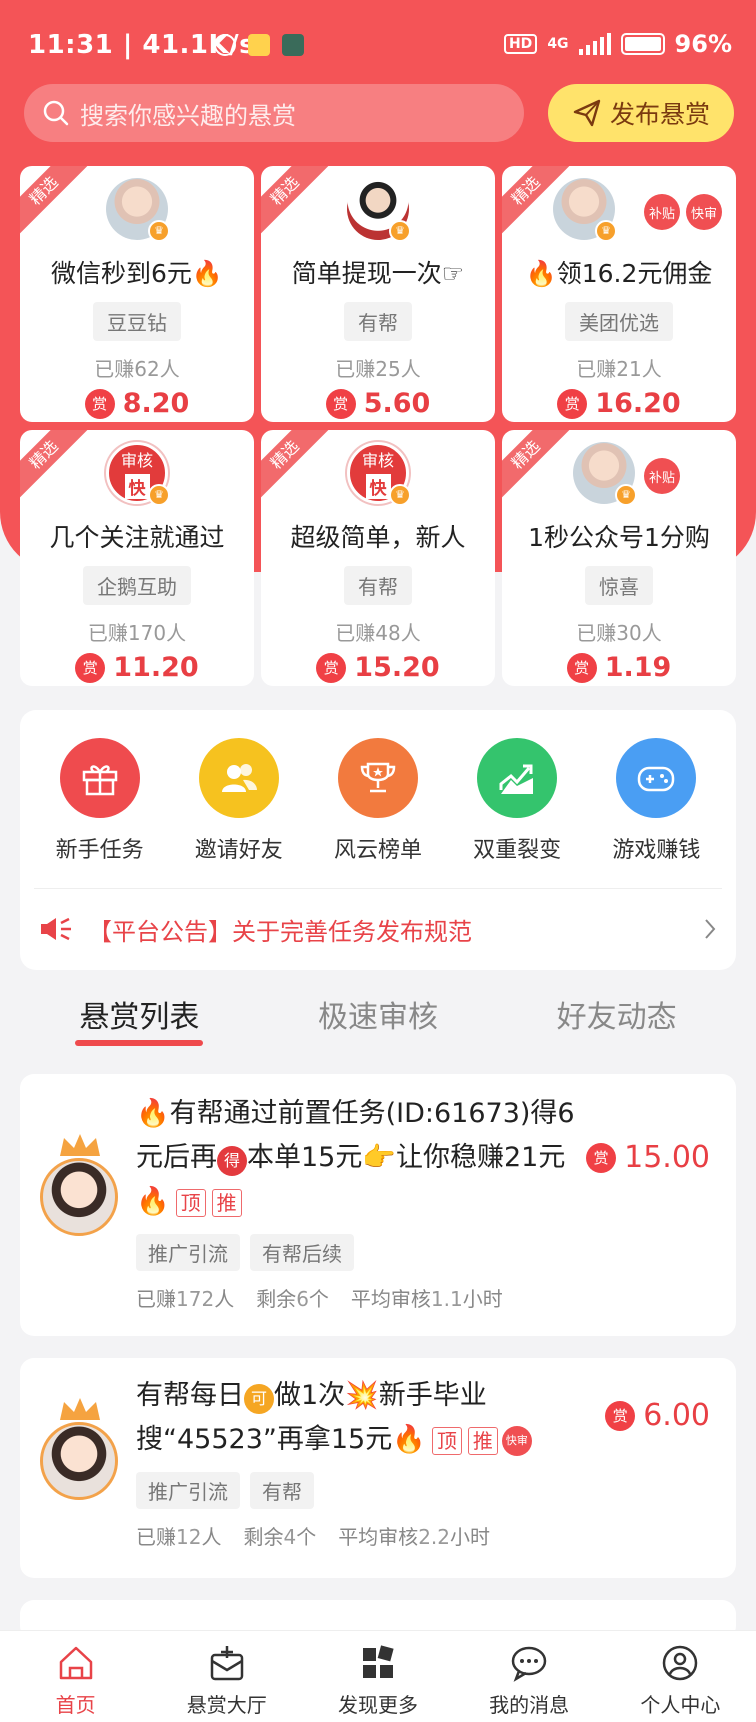 This screenshot has height=1722, width=756. Describe the element at coordinates (710, 929) in the screenshot. I see `chevron-right-icon` at that location.